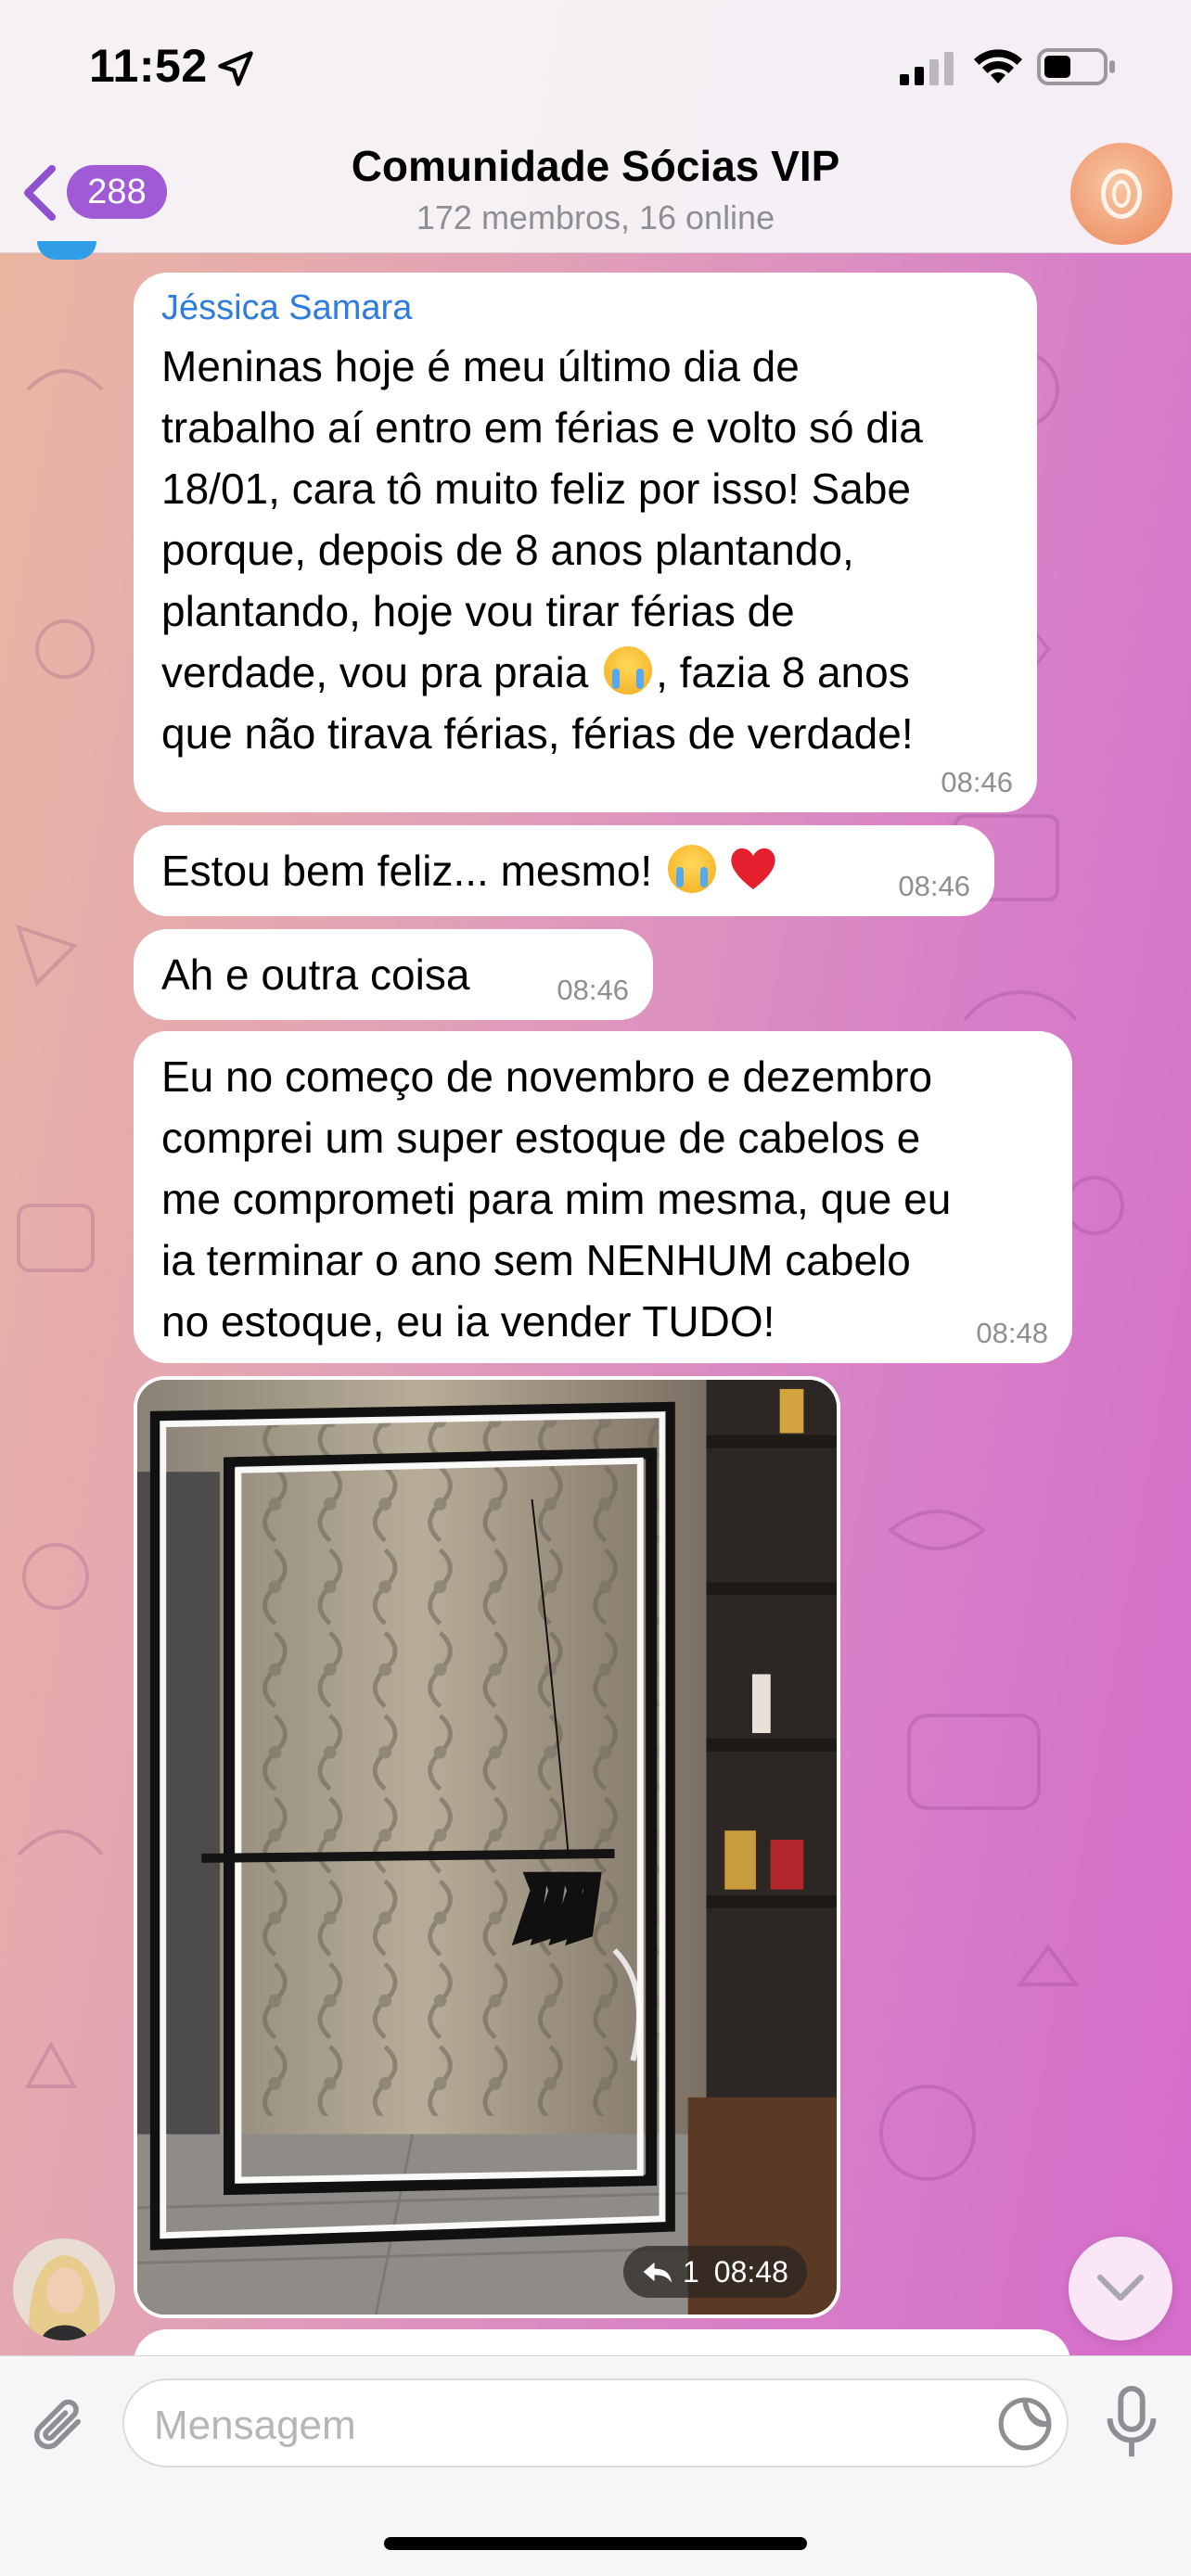  What do you see at coordinates (657, 2272) in the screenshot?
I see `reply-icon` at bounding box center [657, 2272].